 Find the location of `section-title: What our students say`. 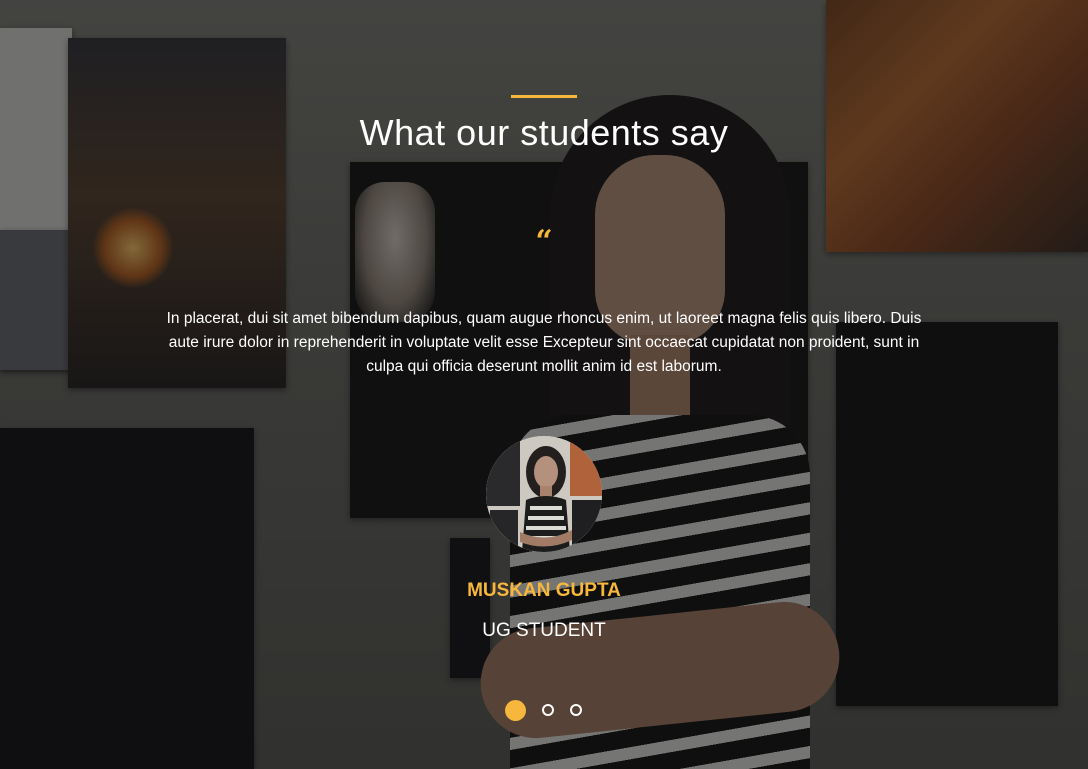

section-title: What our students say is located at coordinates (544, 132).